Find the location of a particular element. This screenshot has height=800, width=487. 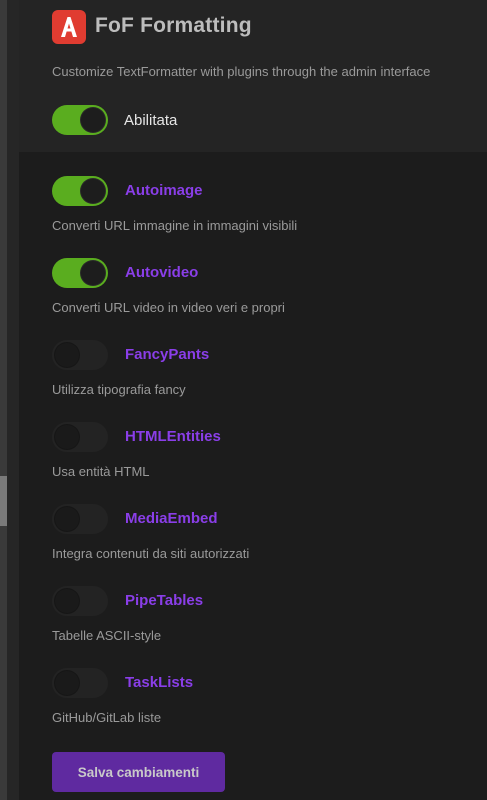

plugin-name: PipeTables is located at coordinates (164, 600).